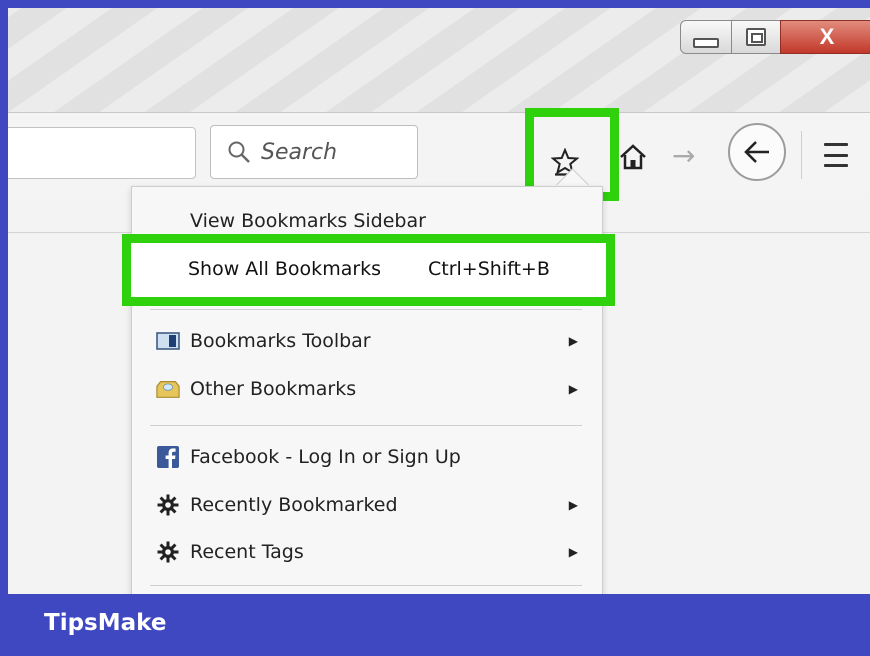  I want to click on menu-item-label: Facebook - Log In or Sign Up, so click(325, 457).